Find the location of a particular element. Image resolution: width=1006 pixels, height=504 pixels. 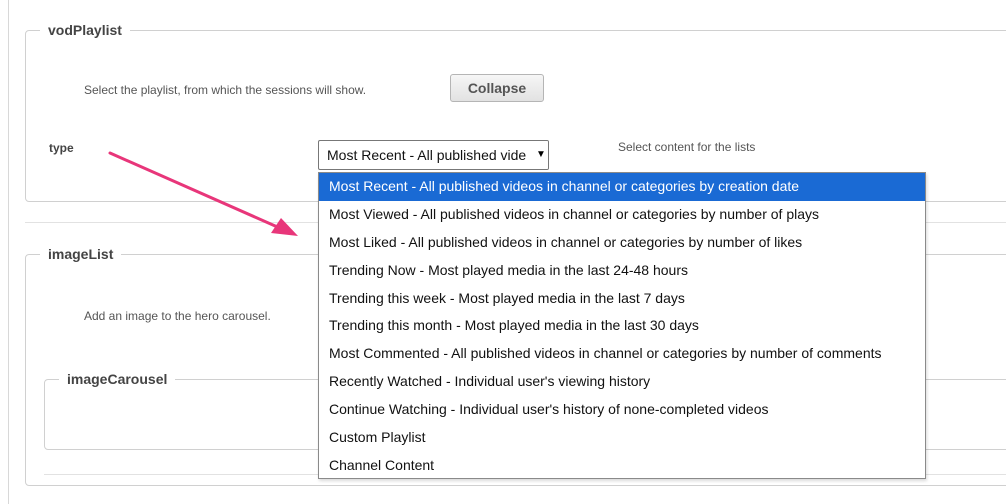

dropdown-option: Channel Content is located at coordinates (622, 466).